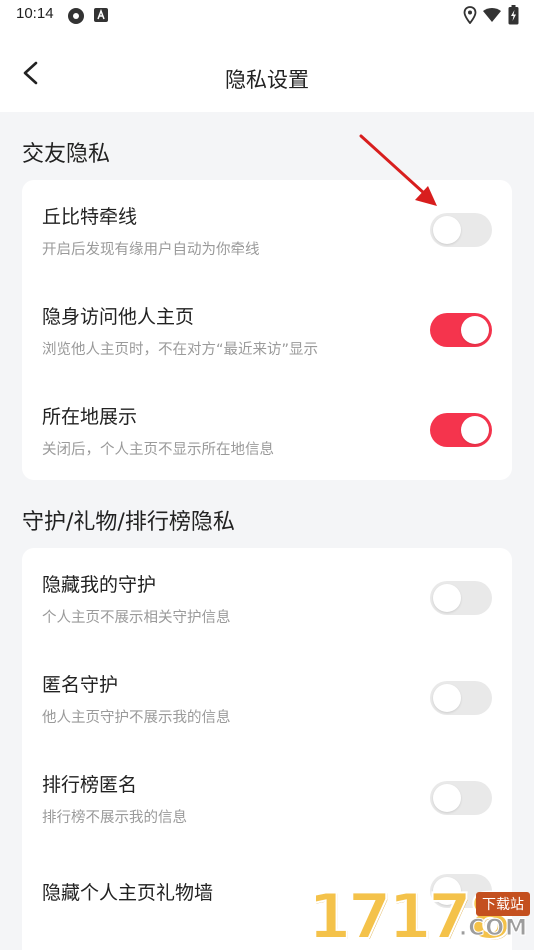  I want to click on battery-icon, so click(513, 15).